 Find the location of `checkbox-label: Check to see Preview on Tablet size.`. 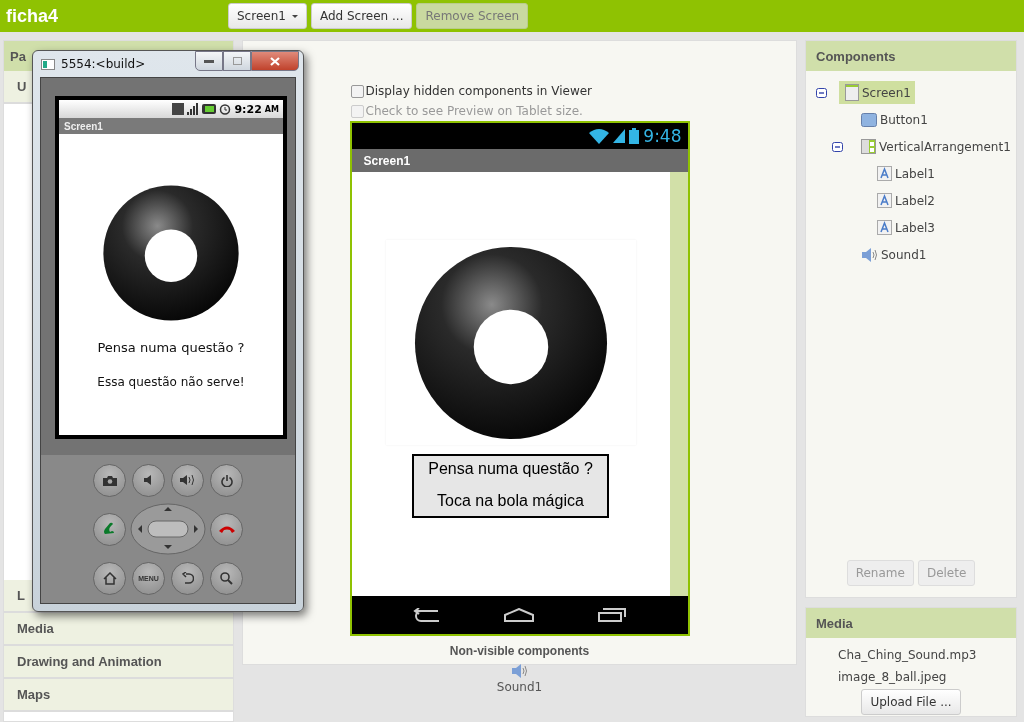

checkbox-label: Check to see Preview on Tablet size. is located at coordinates (474, 111).